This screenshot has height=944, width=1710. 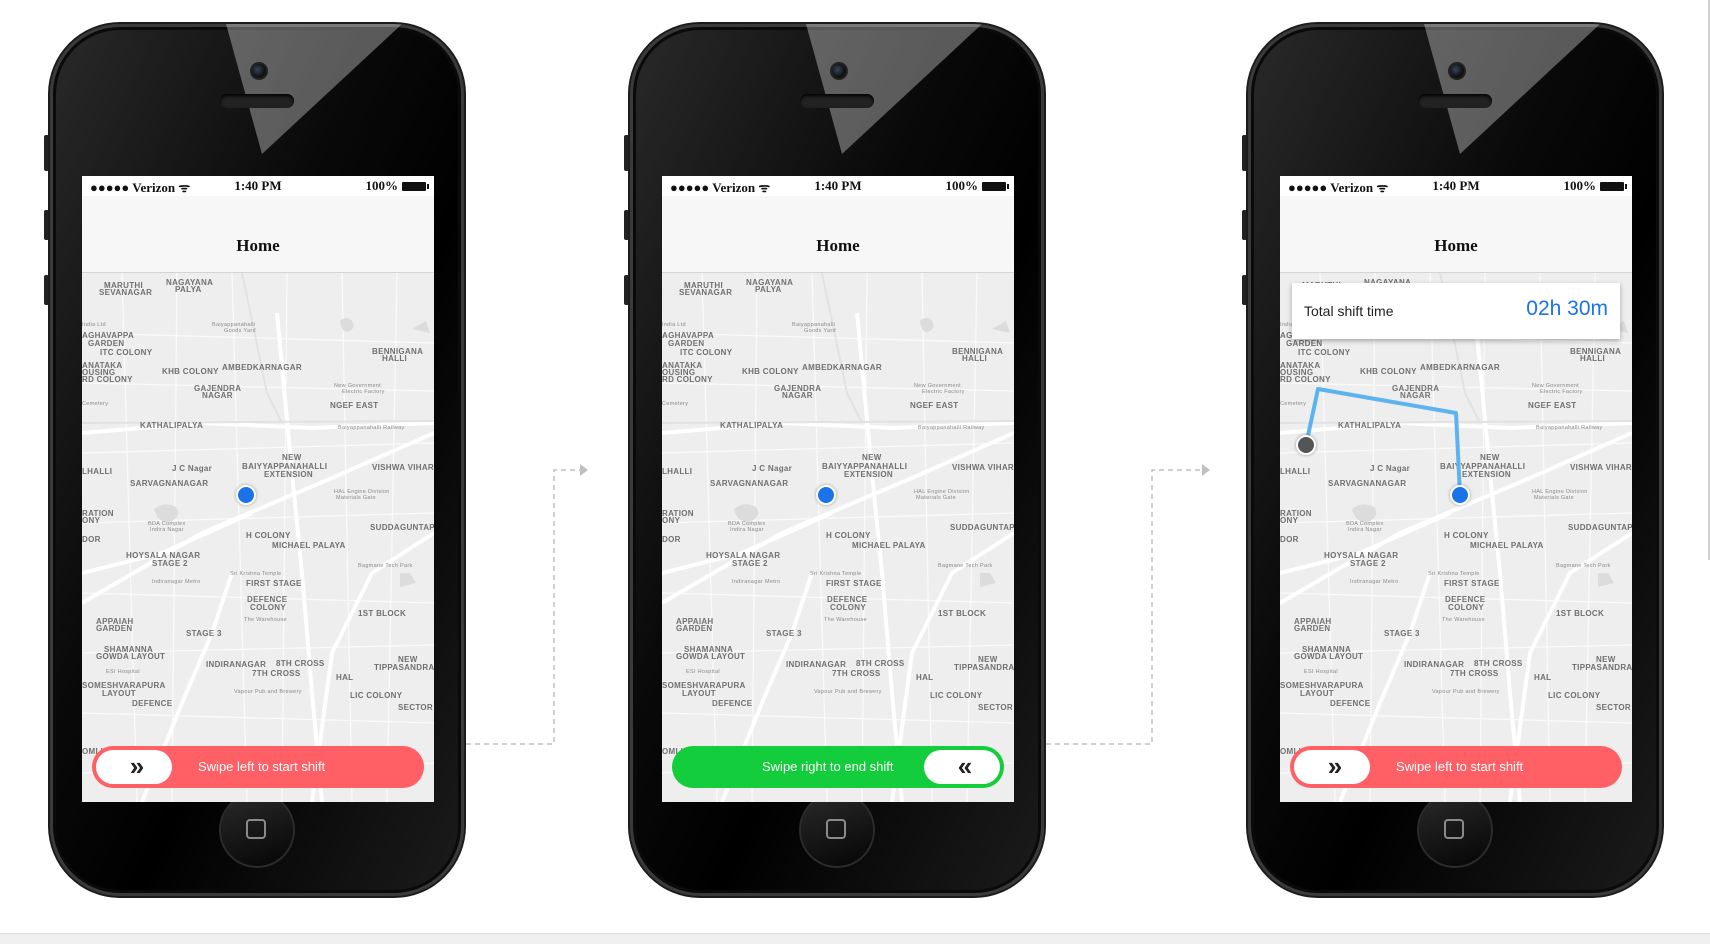 What do you see at coordinates (274, 583) in the screenshot?
I see `map-label: FIRST STAGE` at bounding box center [274, 583].